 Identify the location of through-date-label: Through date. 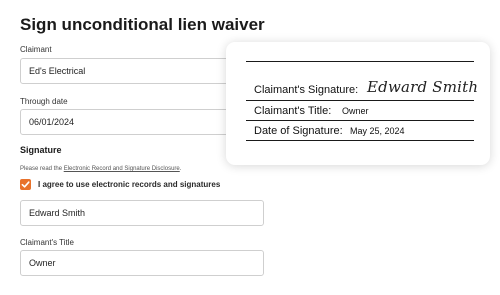
(44, 101).